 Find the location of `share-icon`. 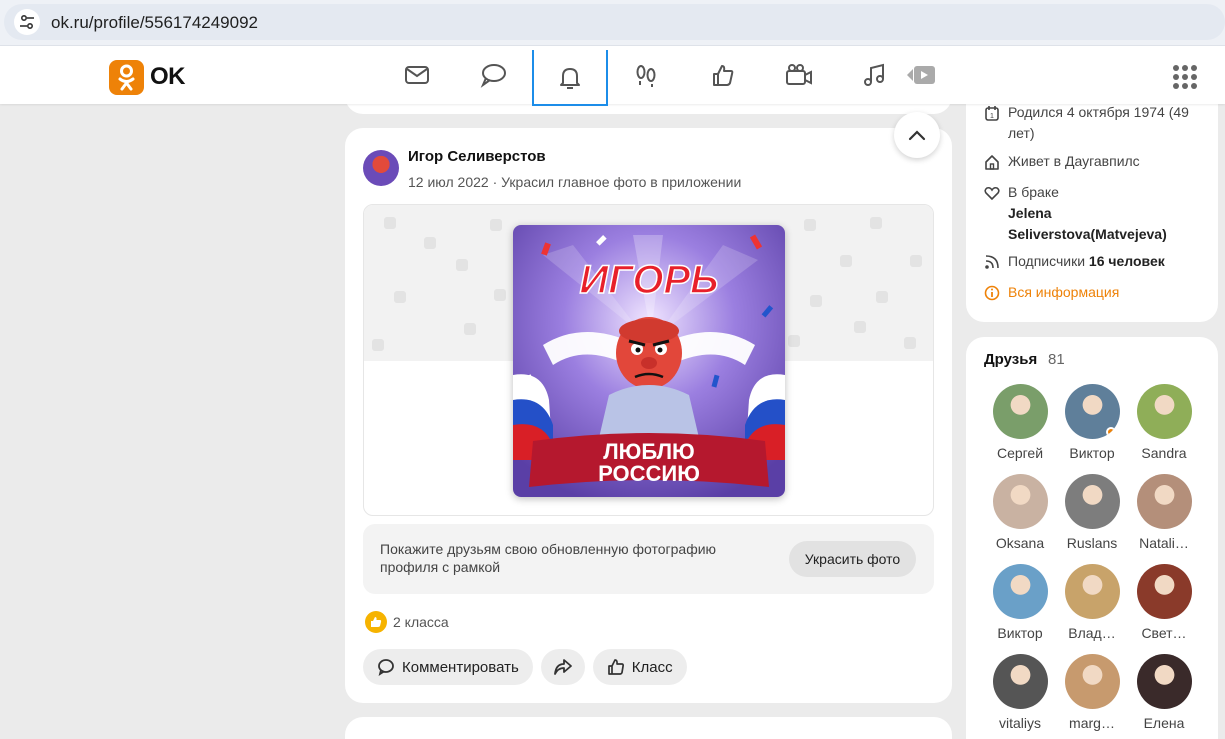

share-icon is located at coordinates (562, 667).